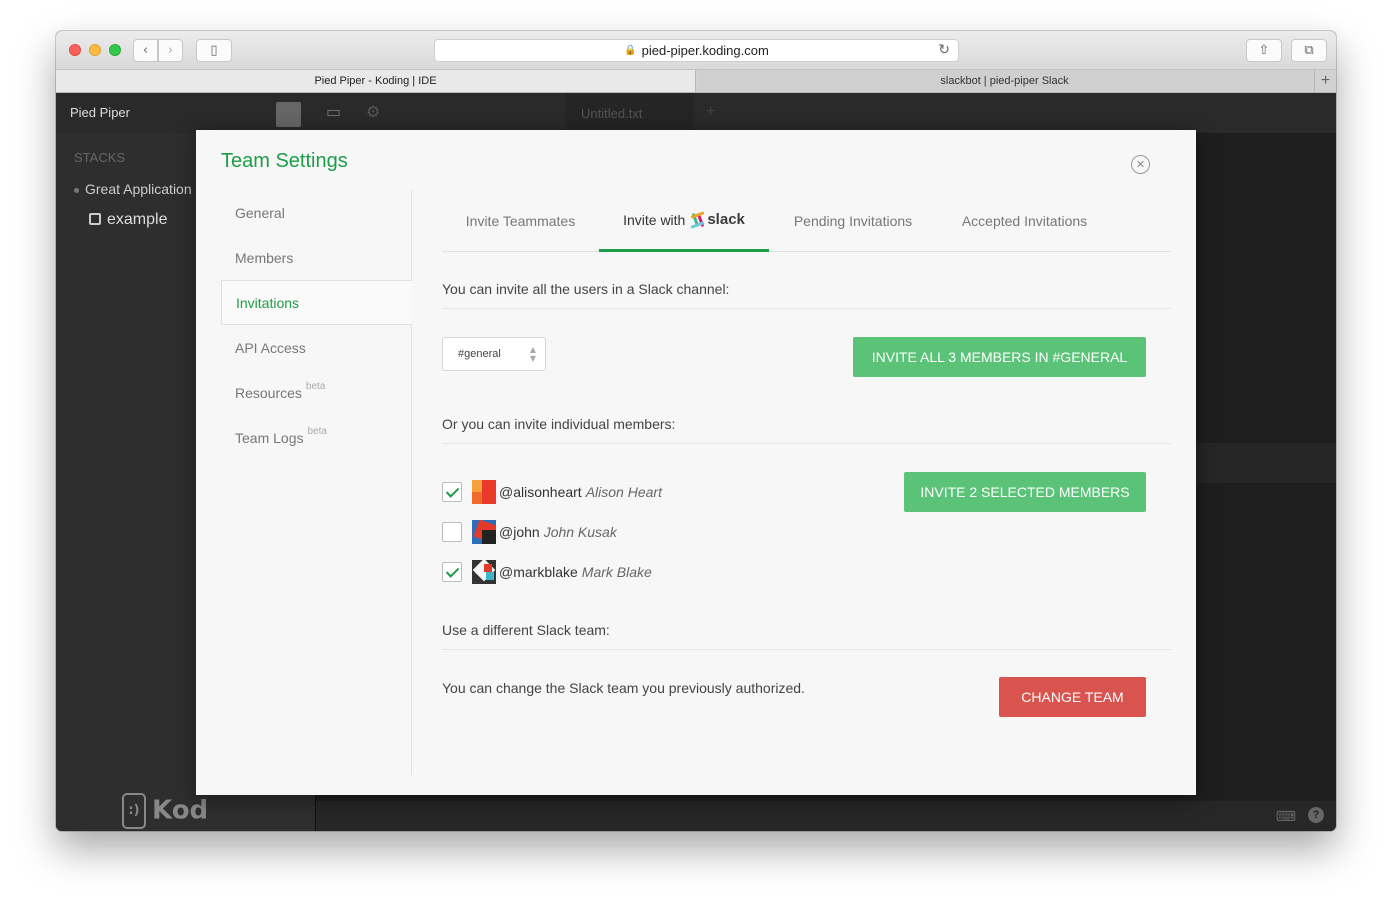 The image size is (1392, 912). Describe the element at coordinates (100, 157) in the screenshot. I see `stacks-label: STACKS` at that location.